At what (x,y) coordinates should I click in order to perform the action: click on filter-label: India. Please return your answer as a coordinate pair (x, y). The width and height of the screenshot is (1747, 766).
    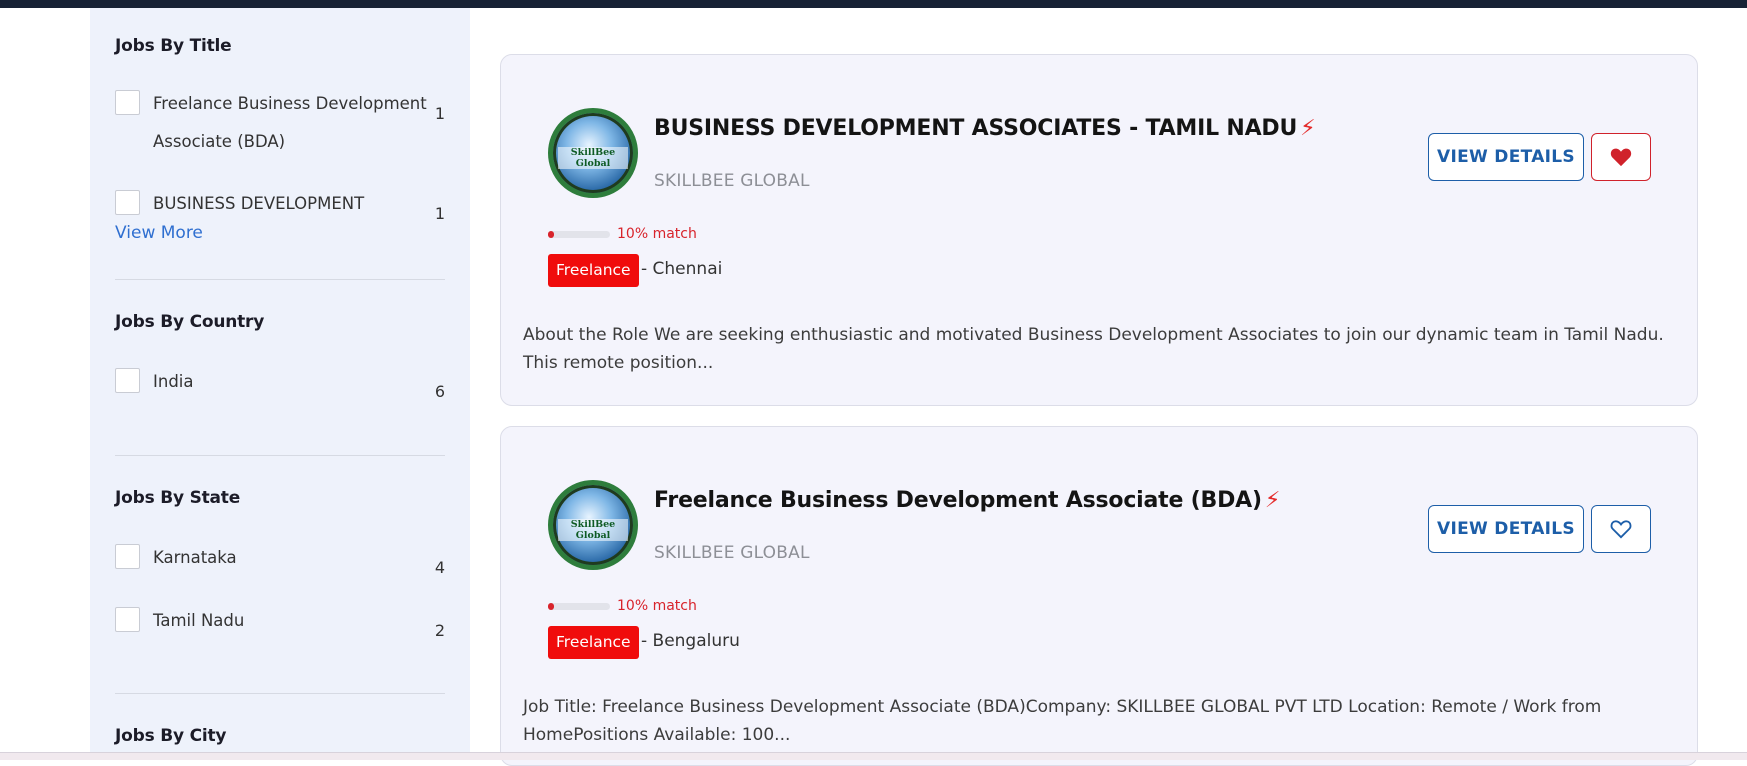
    Looking at the image, I should click on (173, 381).